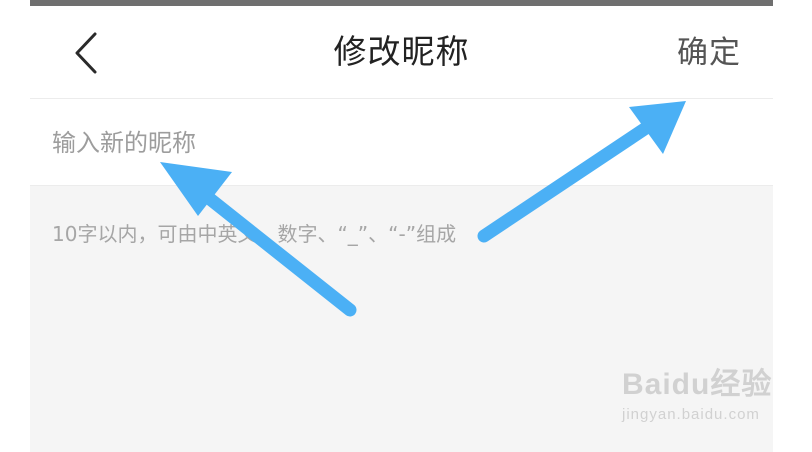 This screenshot has width=812, height=452. I want to click on nickname-input, so click(402, 143).